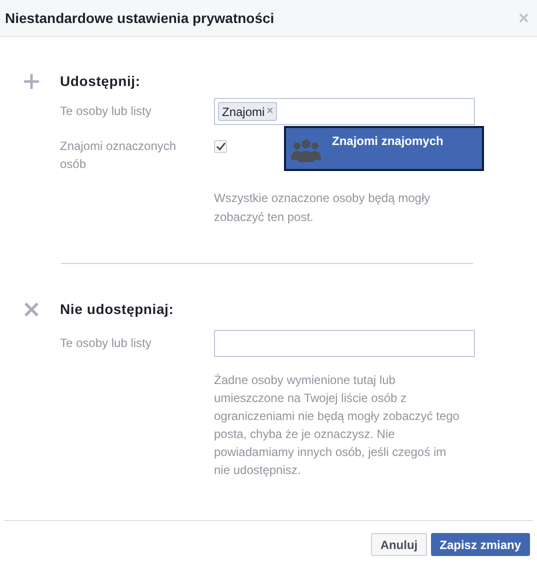 Image resolution: width=537 pixels, height=565 pixels. I want to click on save-button: Zapisz zmiany, so click(480, 544).